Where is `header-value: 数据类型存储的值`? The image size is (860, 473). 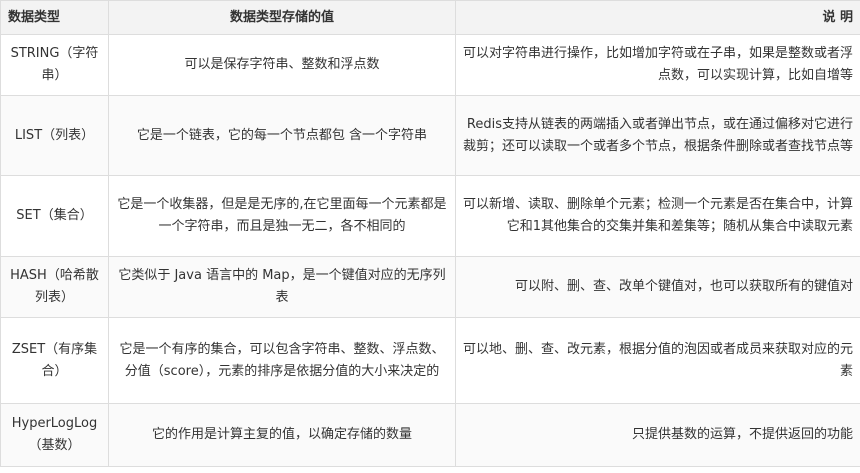
header-value: 数据类型存储的值 is located at coordinates (282, 17).